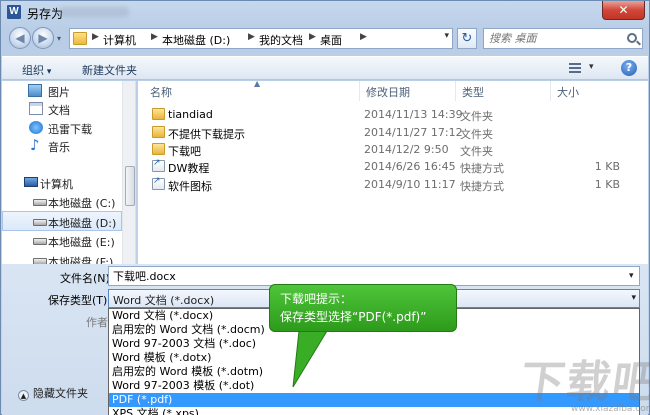 The height and width of the screenshot is (415, 650). Describe the element at coordinates (575, 68) in the screenshot. I see `view-options-icon` at that location.